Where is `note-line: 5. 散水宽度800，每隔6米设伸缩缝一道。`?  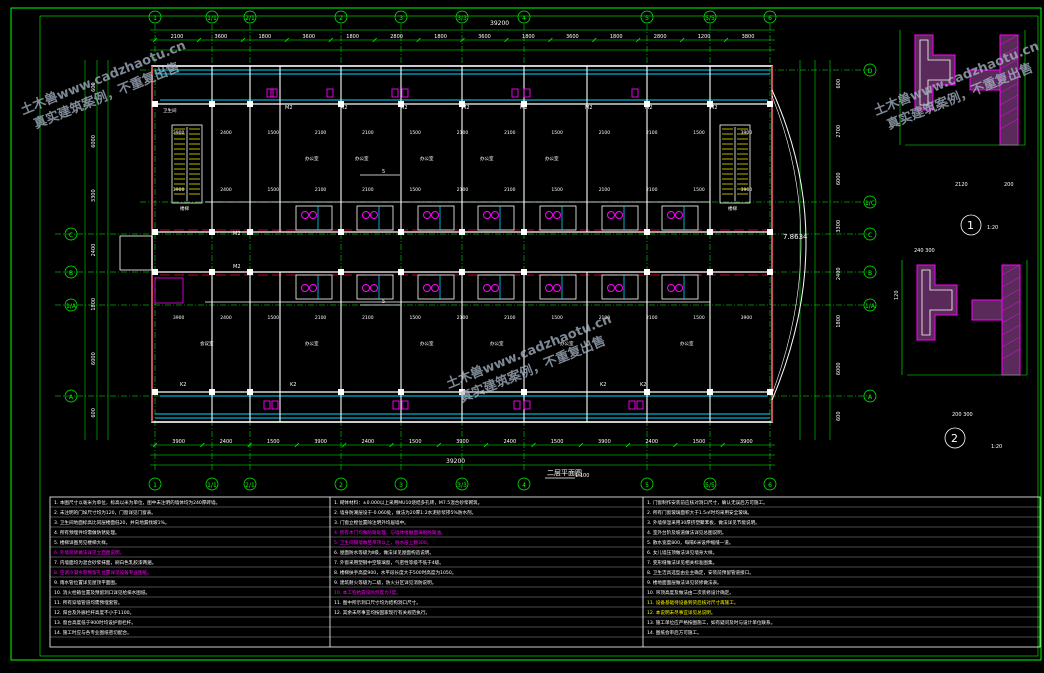
note-line: 5. 散水宽度800，每隔6米设伸缩缝一道。 is located at coordinates (690, 542).